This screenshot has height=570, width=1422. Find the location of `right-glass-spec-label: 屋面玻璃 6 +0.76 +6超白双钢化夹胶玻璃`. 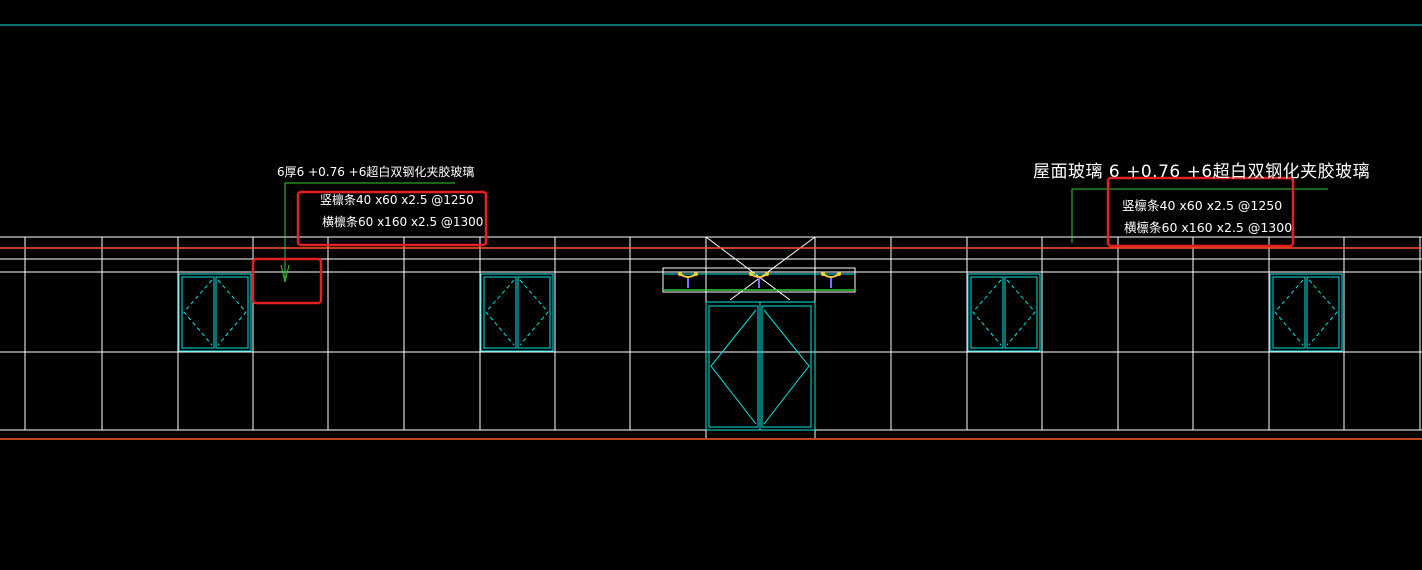

right-glass-spec-label: 屋面玻璃 6 +0.76 +6超白双钢化夹胶玻璃 is located at coordinates (1202, 172).